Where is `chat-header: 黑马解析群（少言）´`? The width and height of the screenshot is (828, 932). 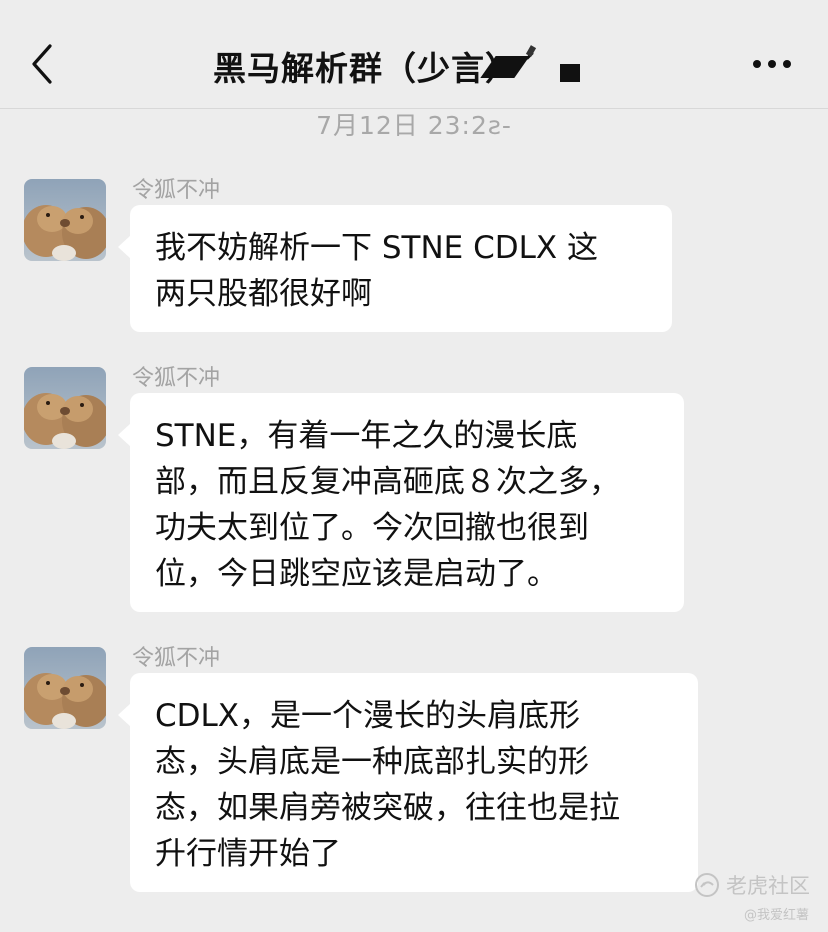
chat-header: 黑马解析群（少言）´ is located at coordinates (414, 54).